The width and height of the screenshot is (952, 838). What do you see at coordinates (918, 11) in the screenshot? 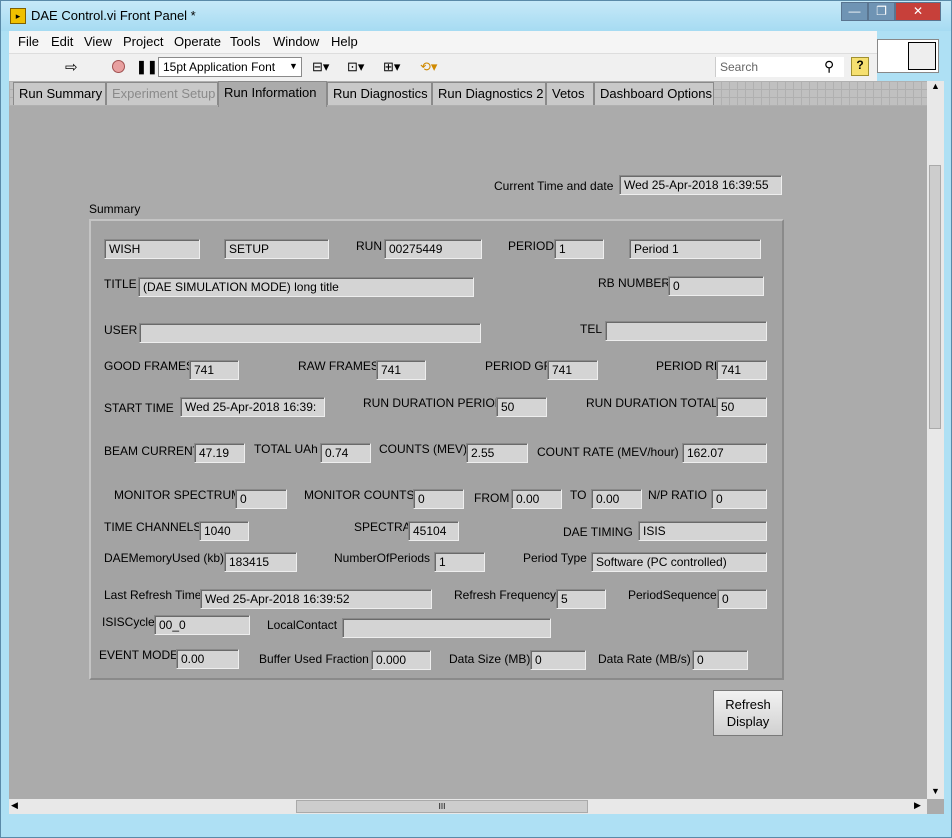
I see `close-button: ✕` at bounding box center [918, 11].